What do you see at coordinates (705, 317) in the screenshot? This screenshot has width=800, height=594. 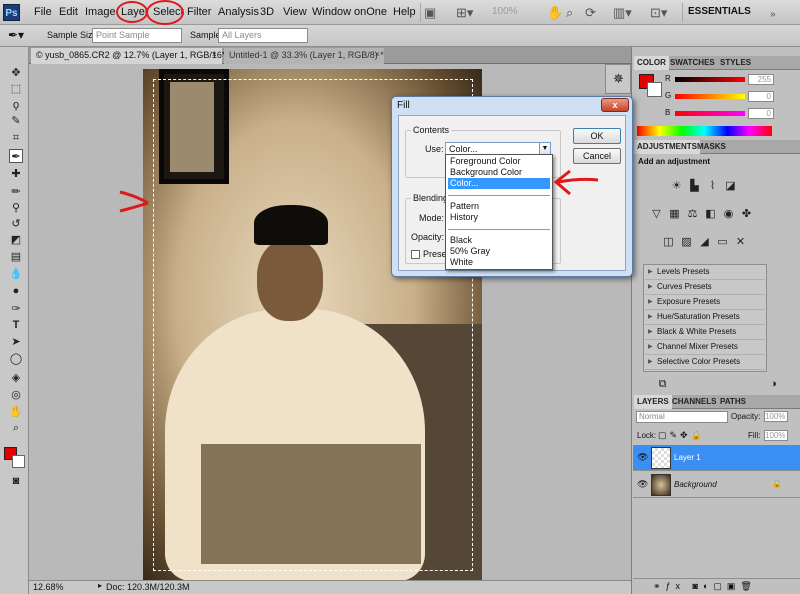 I see `preset-hue-saturation: Hue/Saturation Presets` at bounding box center [705, 317].